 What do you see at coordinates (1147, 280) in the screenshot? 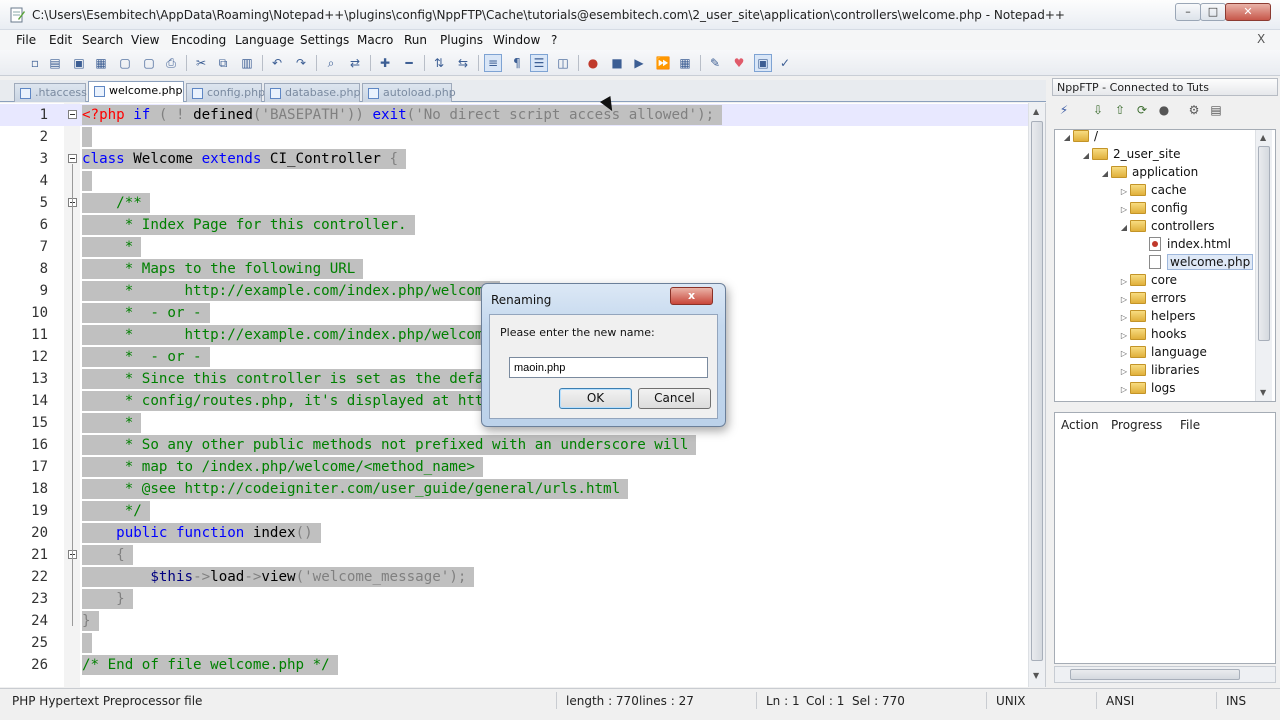
I see `tree-item: ▷ core` at bounding box center [1147, 280].